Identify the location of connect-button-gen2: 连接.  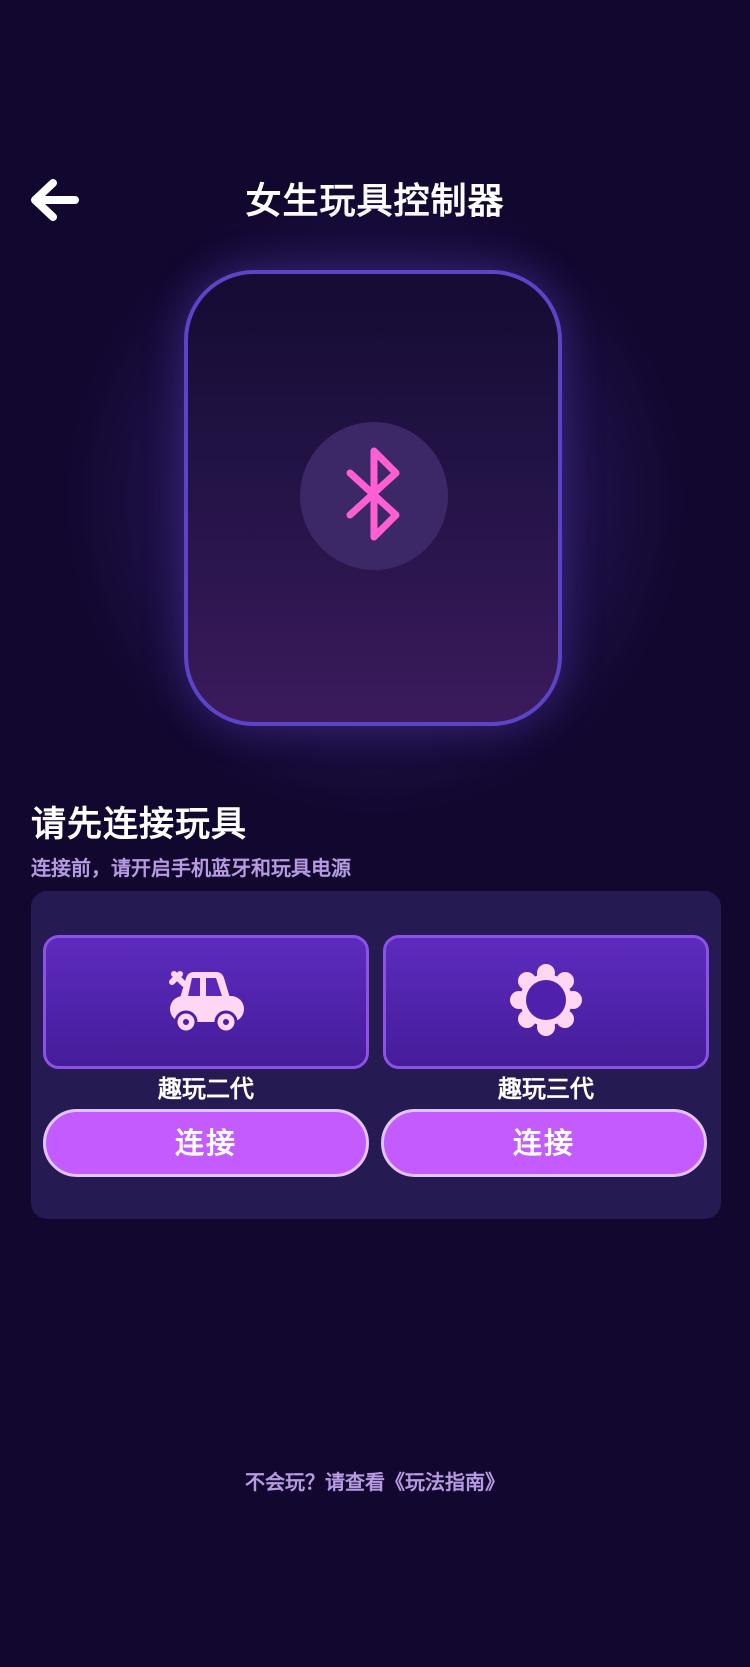
(206, 1143).